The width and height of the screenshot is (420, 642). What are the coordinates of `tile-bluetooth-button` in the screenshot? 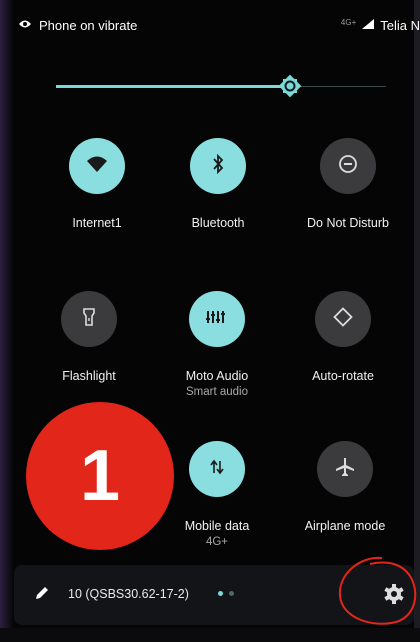 It's located at (218, 166).